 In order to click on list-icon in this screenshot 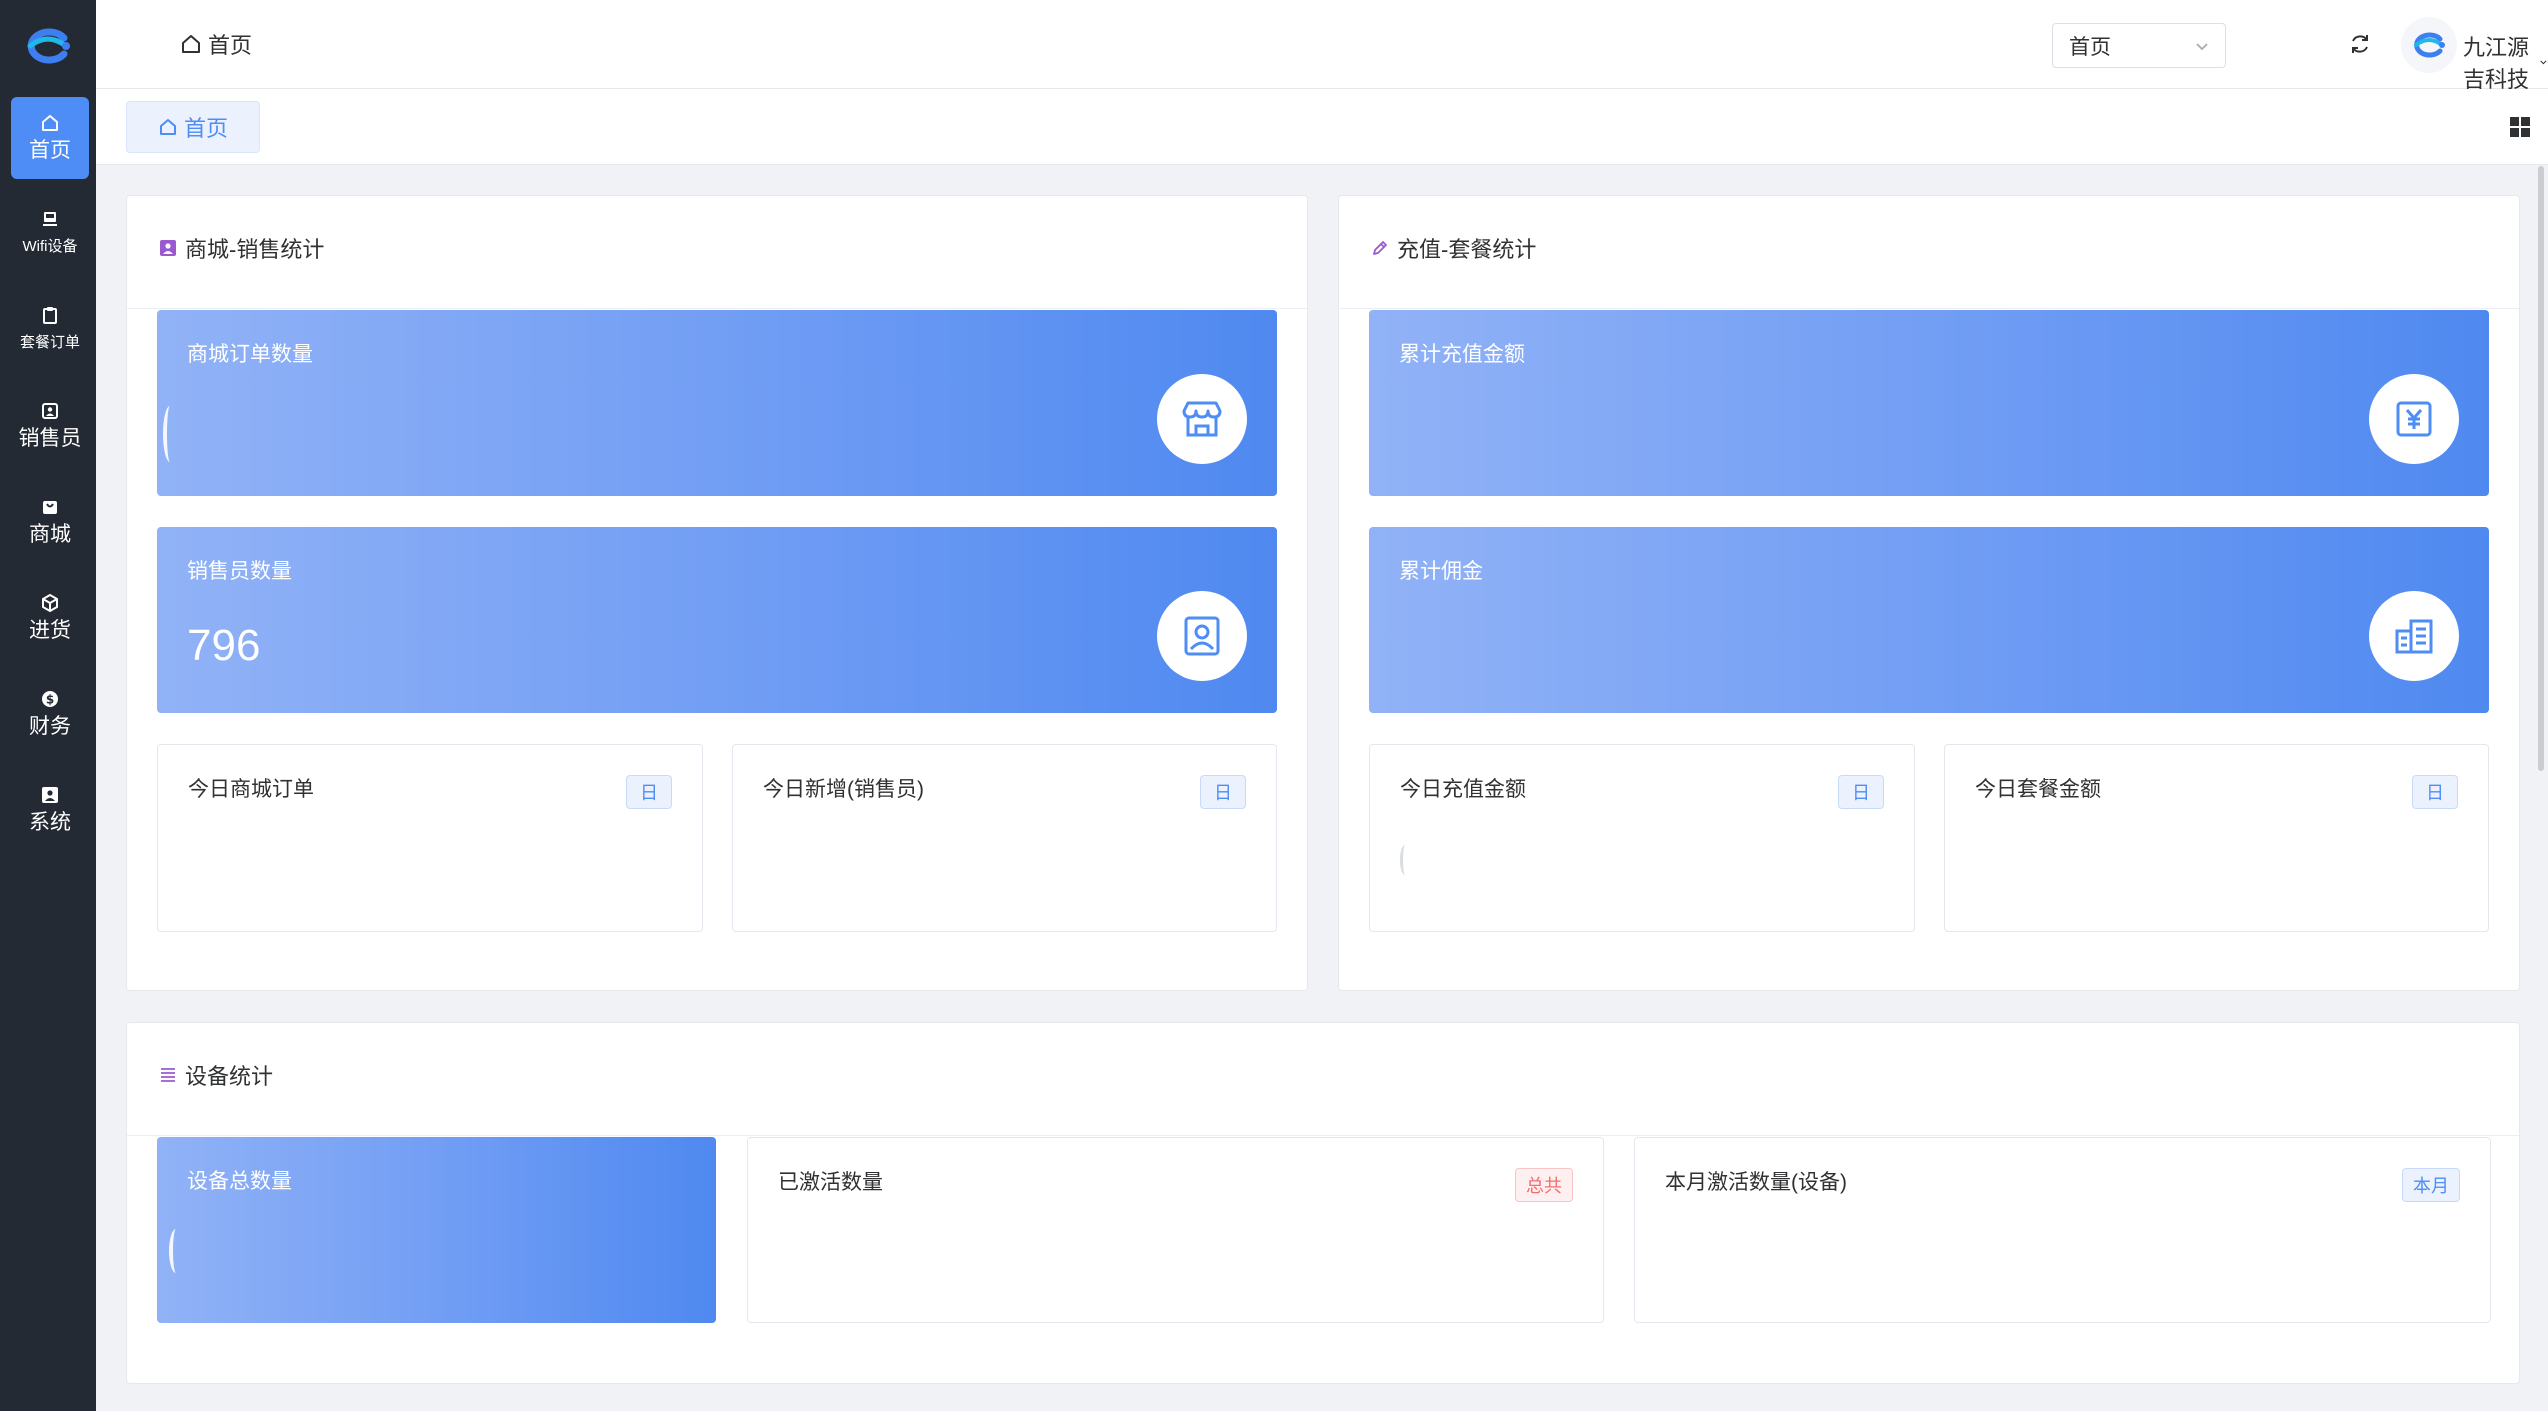, I will do `click(168, 1075)`.